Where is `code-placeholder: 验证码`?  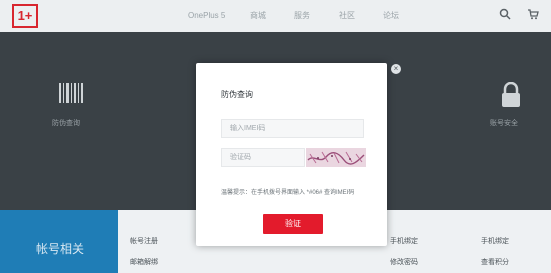
code-placeholder: 验证码 is located at coordinates (240, 157).